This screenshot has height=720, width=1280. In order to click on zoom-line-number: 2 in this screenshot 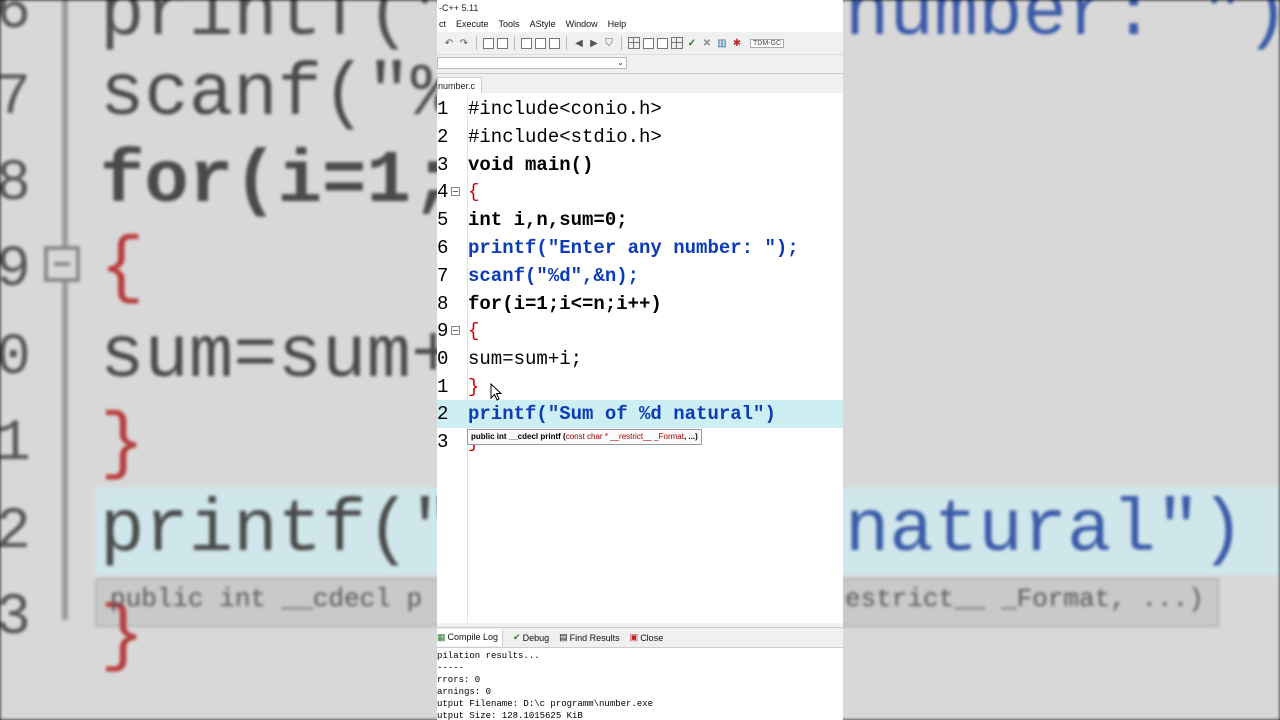, I will do `click(15, 532)`.